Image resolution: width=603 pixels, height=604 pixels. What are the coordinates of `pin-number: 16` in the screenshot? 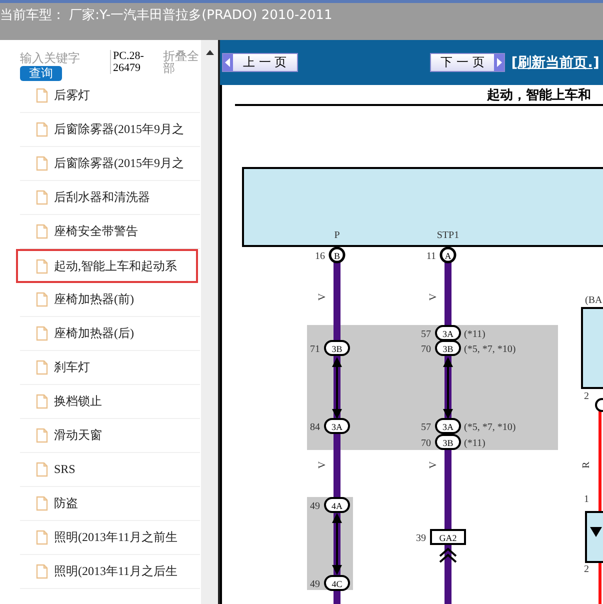 It's located at (320, 256).